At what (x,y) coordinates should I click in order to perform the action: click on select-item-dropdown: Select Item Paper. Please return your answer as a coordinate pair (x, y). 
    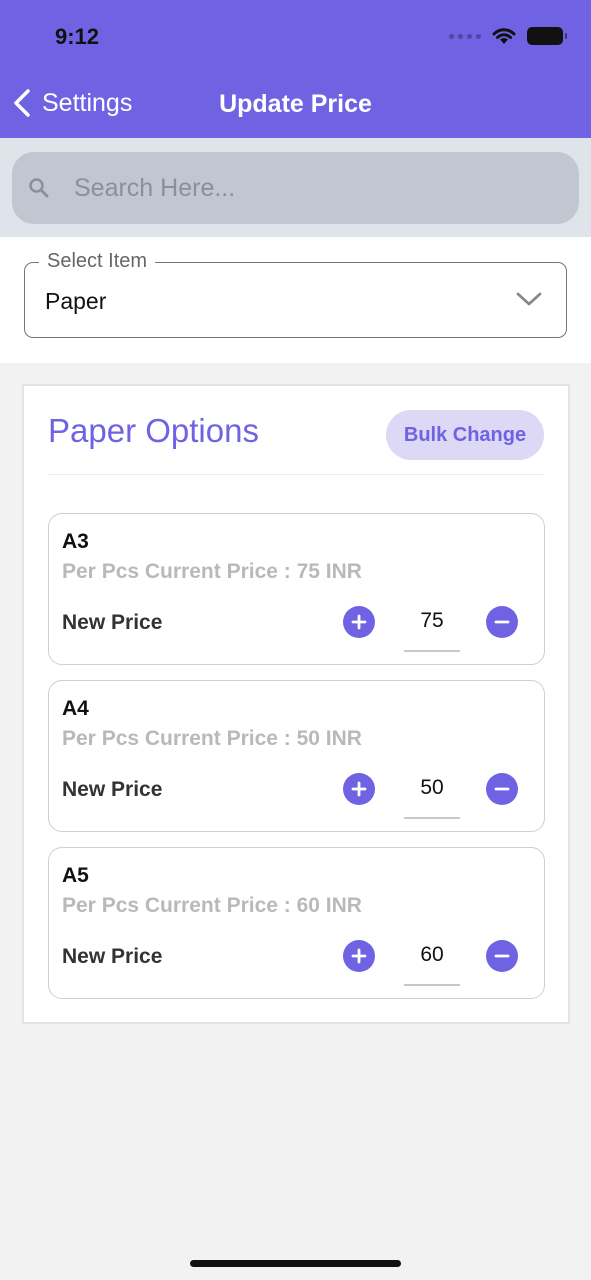
    Looking at the image, I should click on (295, 294).